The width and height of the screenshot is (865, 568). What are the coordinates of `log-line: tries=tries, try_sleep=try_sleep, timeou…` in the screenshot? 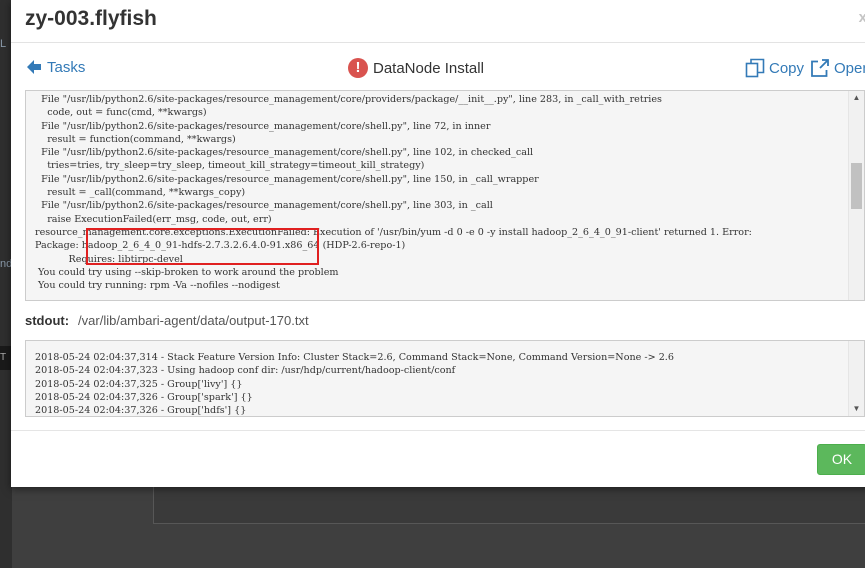 It's located at (230, 166).